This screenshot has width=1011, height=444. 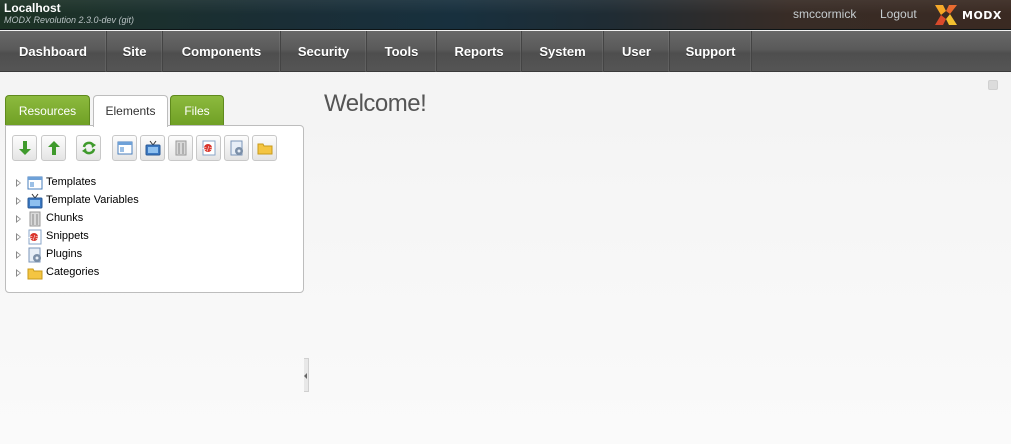 I want to click on expand-all-button, so click(x=24, y=148).